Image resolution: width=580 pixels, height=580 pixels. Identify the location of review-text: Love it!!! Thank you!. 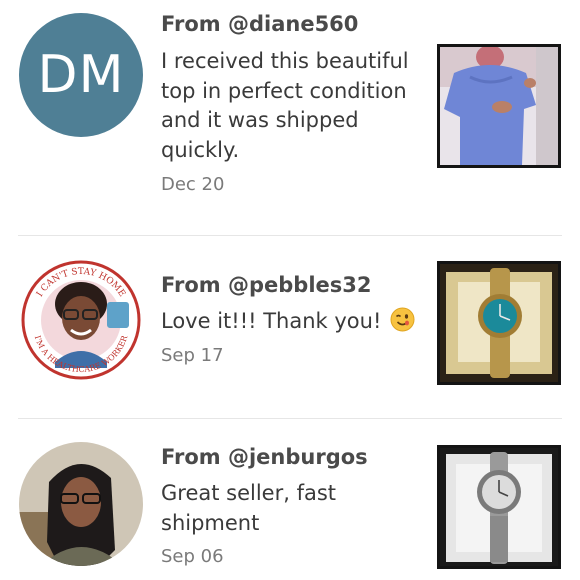
(271, 321).